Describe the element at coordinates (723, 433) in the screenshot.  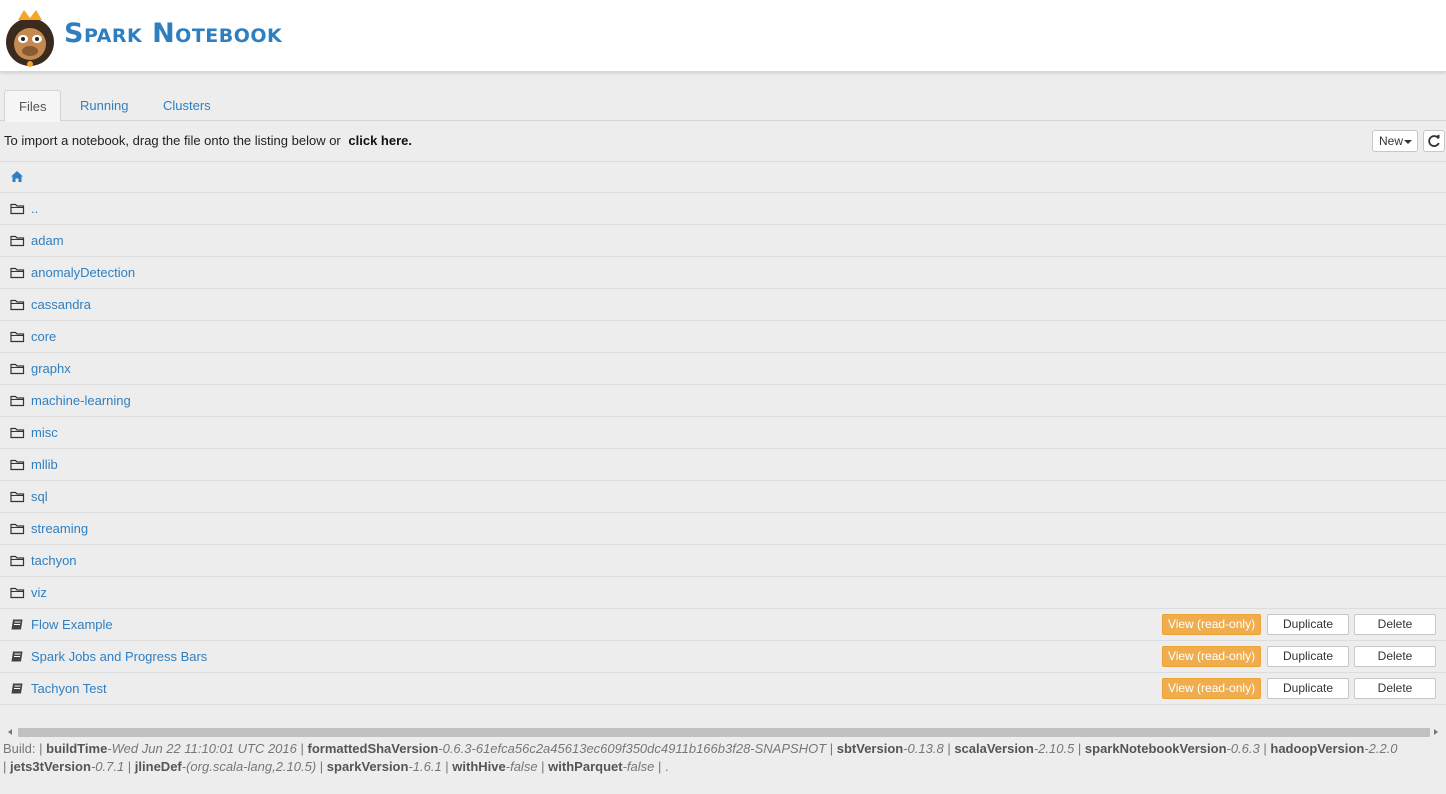
I see `folder-row: misc` at that location.